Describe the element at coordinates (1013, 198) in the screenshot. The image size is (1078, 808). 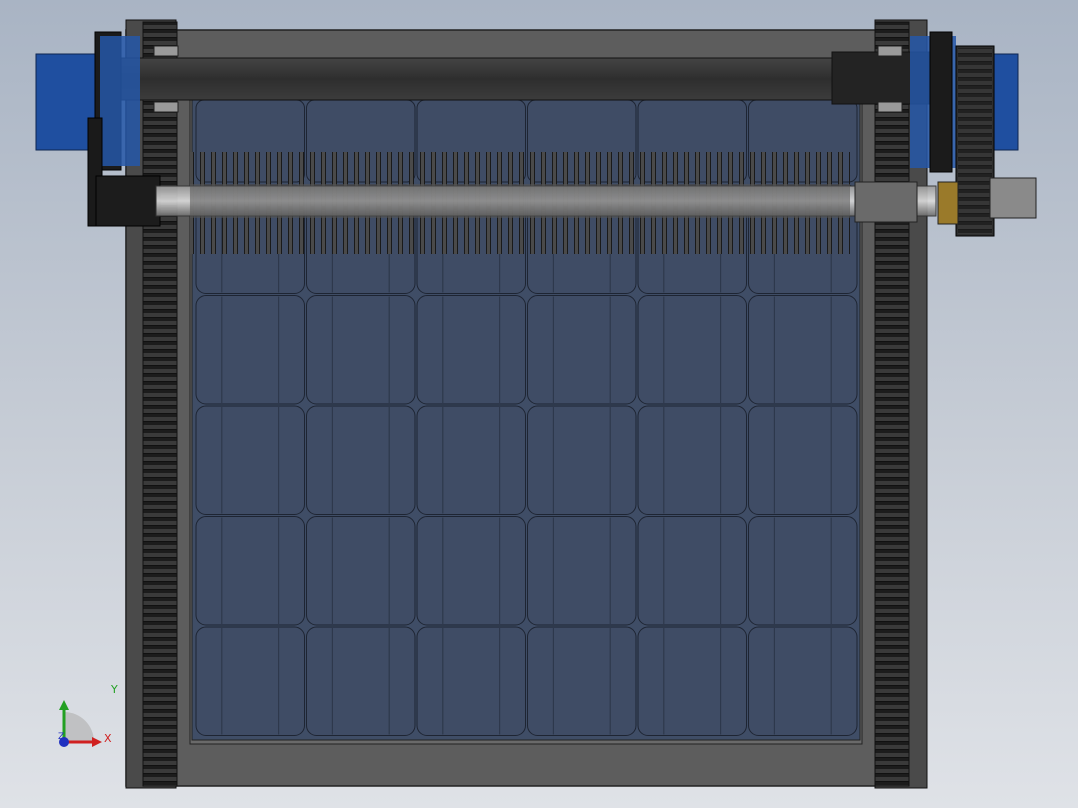
I see `right-gearbox` at that location.